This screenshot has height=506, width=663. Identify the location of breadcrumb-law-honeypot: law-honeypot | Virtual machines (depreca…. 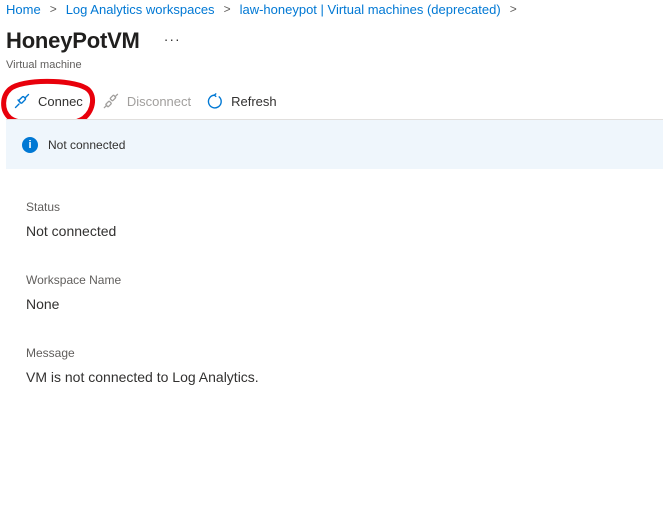
(370, 9).